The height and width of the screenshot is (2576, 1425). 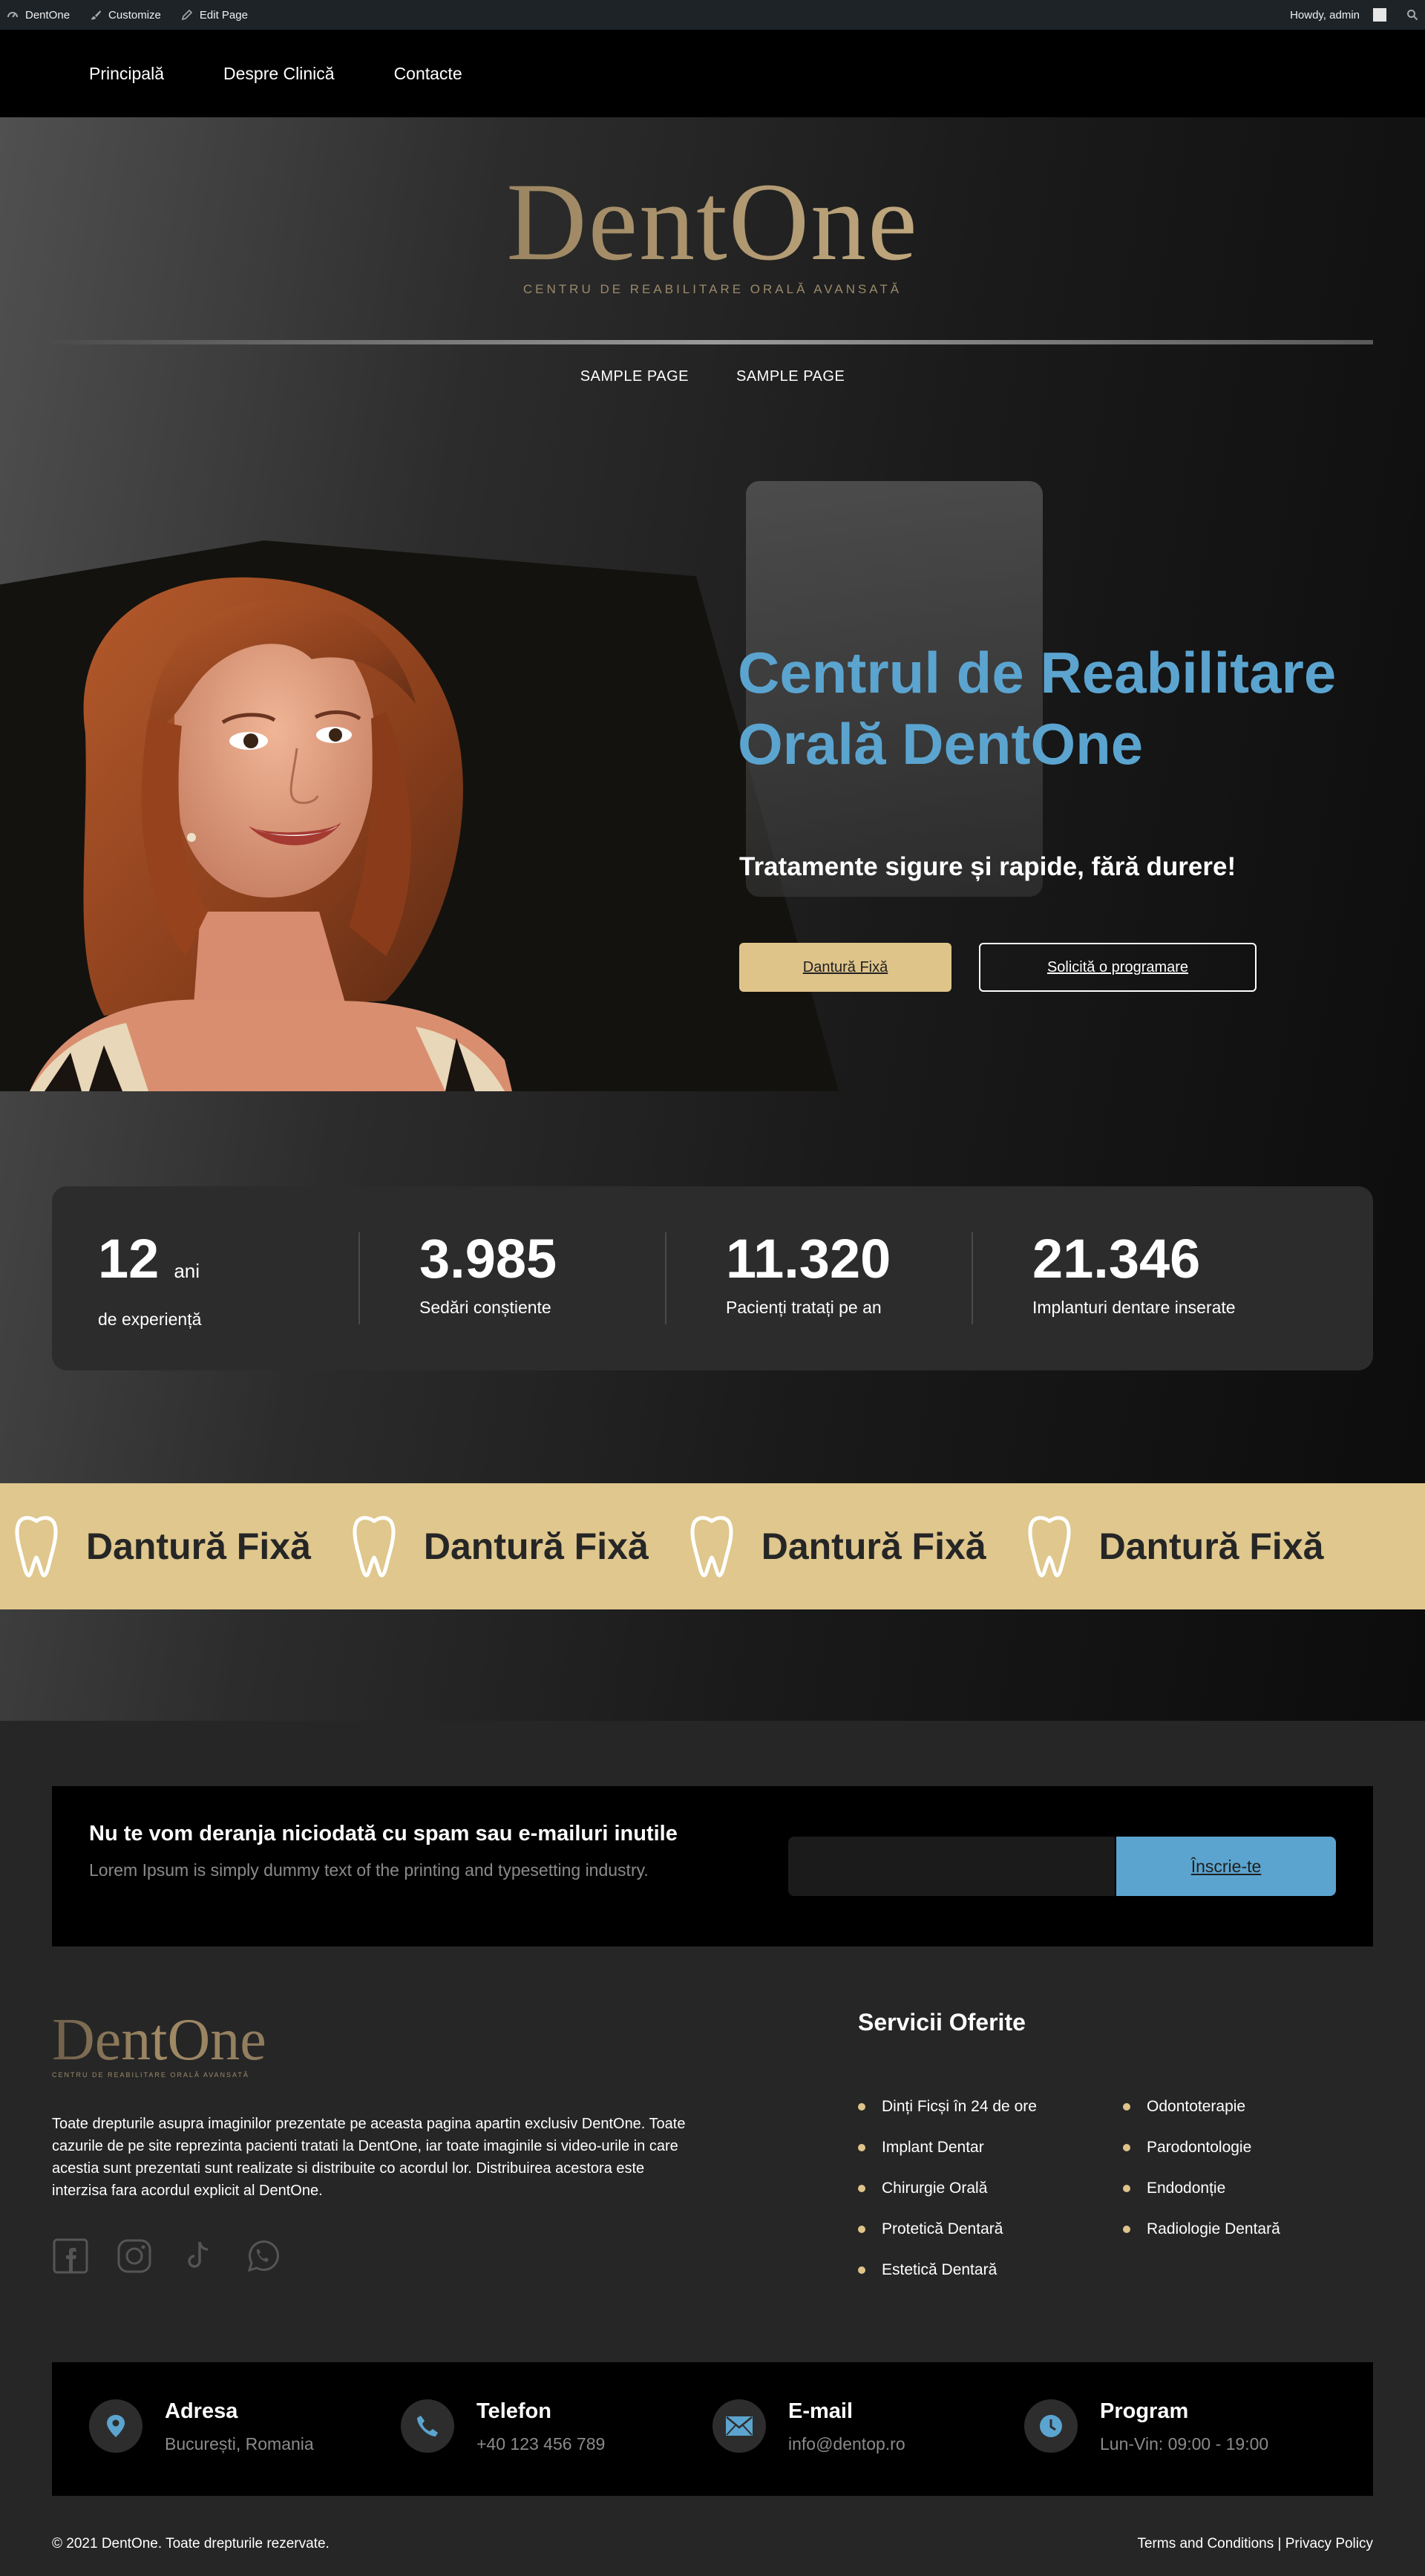 What do you see at coordinates (1412, 15) in the screenshot?
I see `search-icon` at bounding box center [1412, 15].